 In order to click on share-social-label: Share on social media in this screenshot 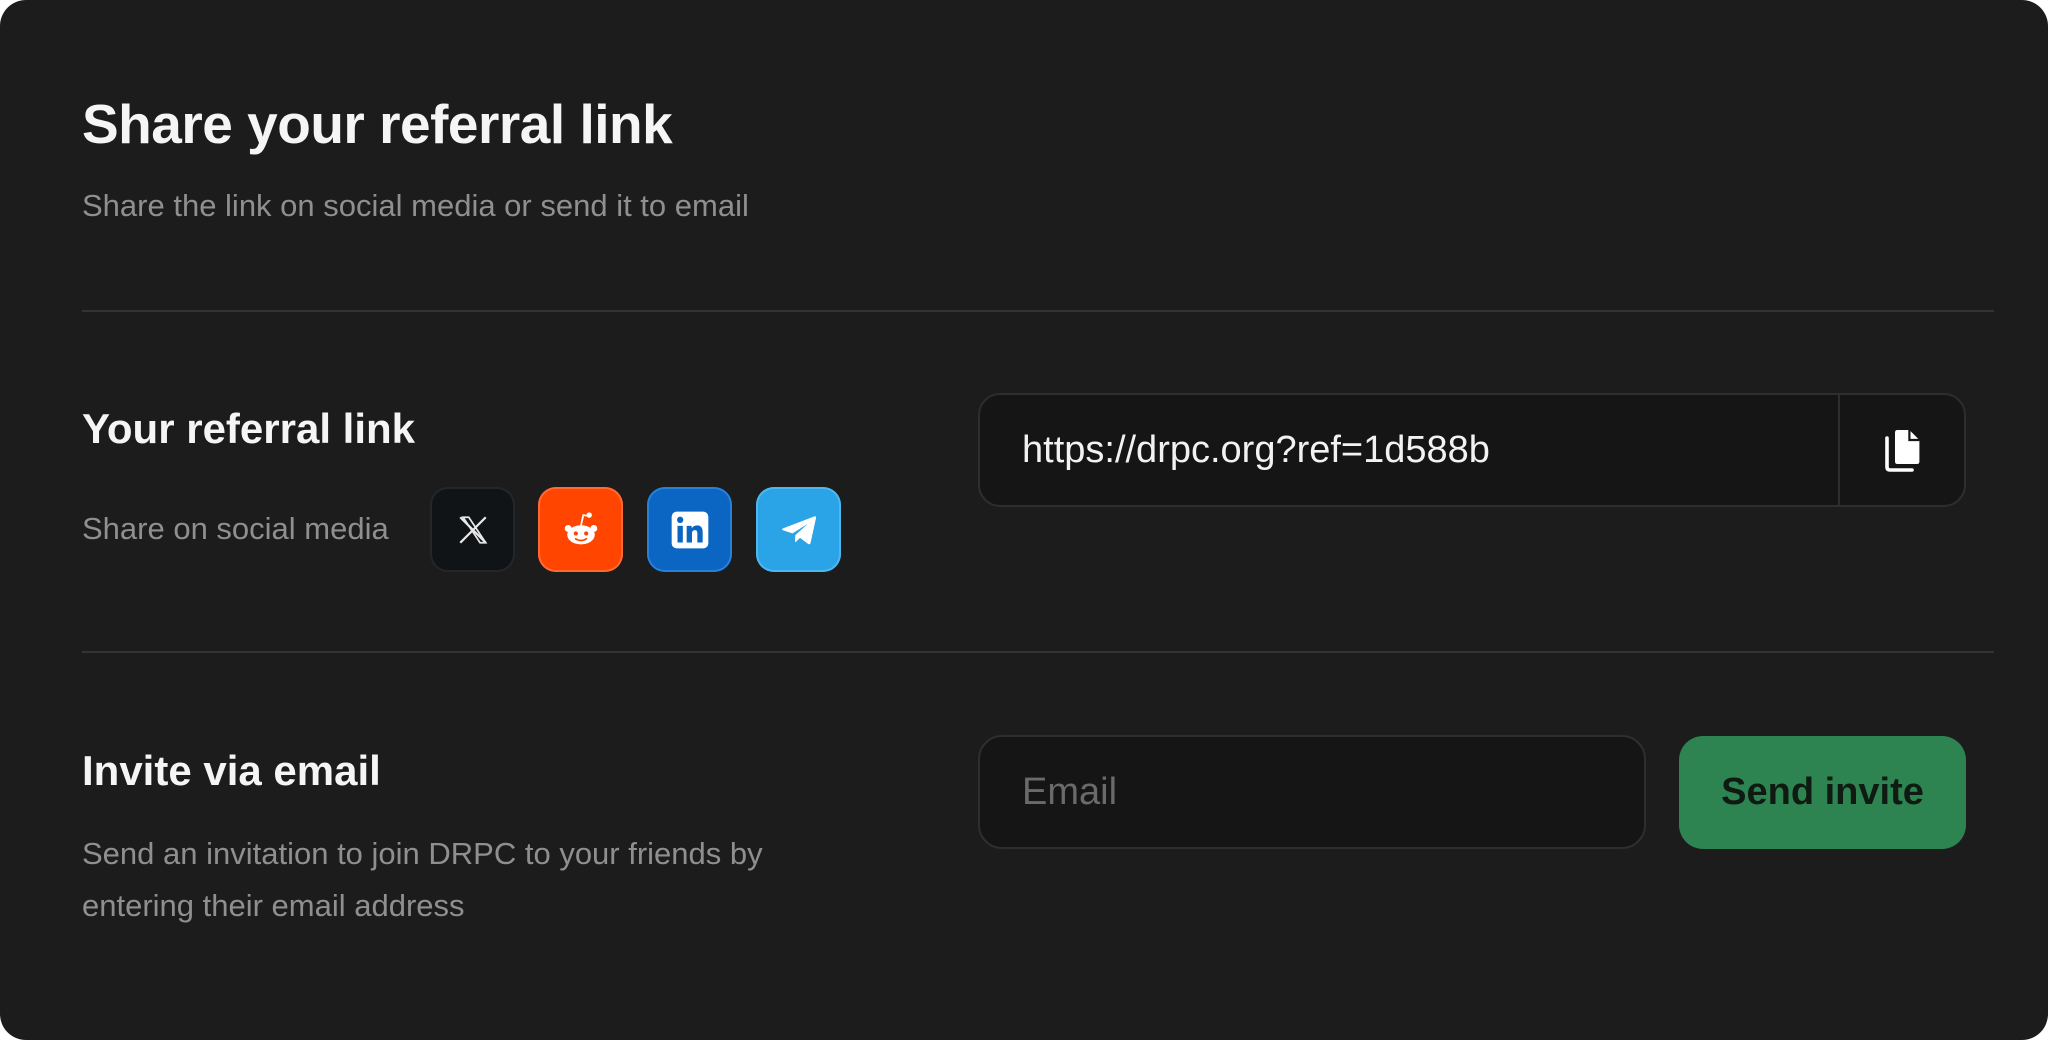, I will do `click(235, 528)`.